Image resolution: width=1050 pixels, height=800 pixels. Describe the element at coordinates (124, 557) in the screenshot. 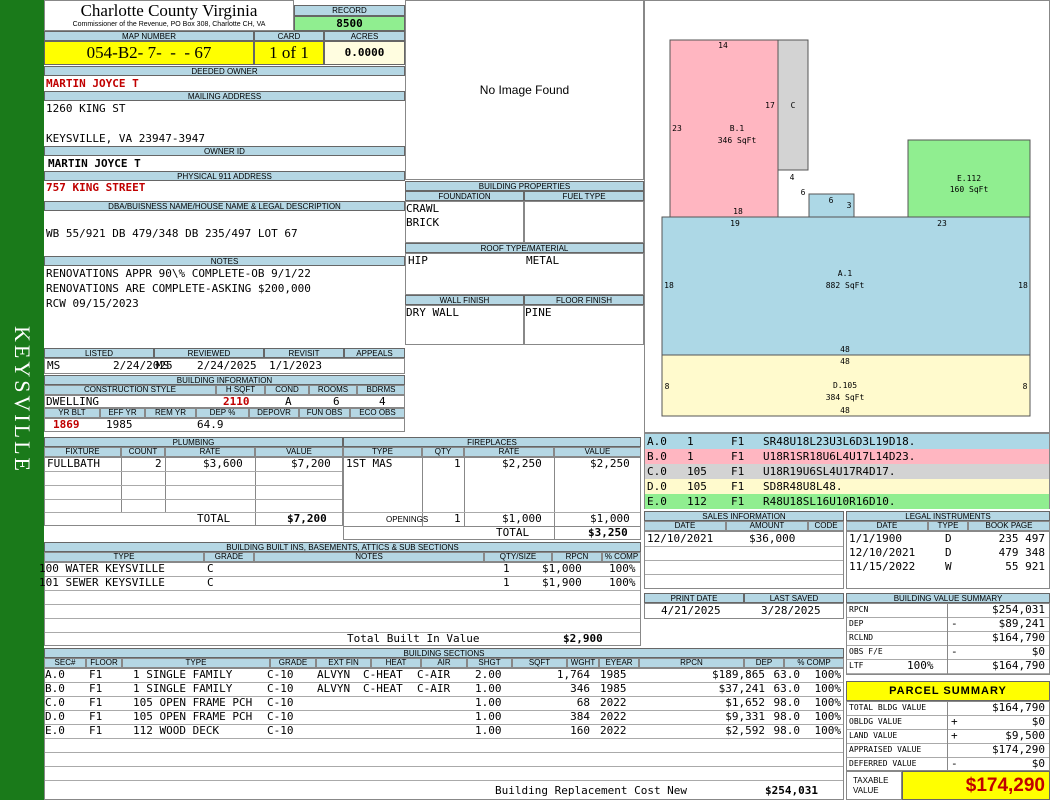

I see `col-bi-type: TYPE` at that location.